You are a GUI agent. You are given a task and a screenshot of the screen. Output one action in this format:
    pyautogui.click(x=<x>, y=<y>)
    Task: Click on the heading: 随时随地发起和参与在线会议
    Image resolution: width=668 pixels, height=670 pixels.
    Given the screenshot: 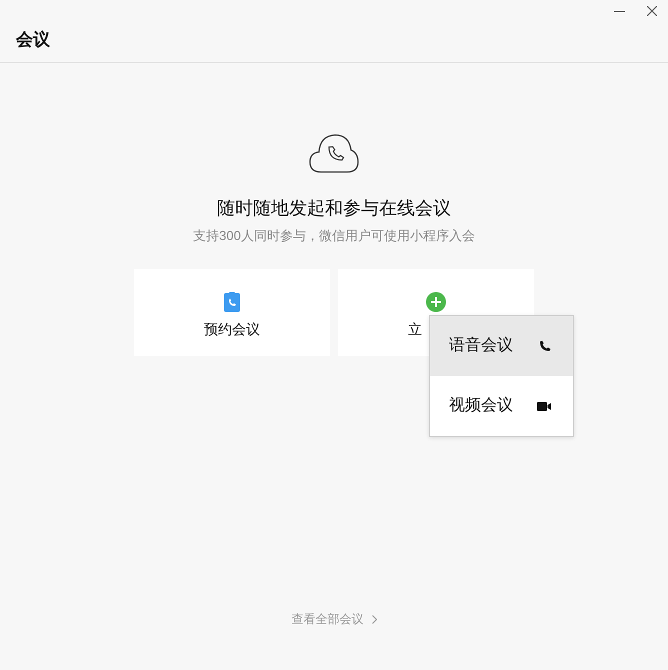 What is the action you would take?
    pyautogui.click(x=334, y=208)
    